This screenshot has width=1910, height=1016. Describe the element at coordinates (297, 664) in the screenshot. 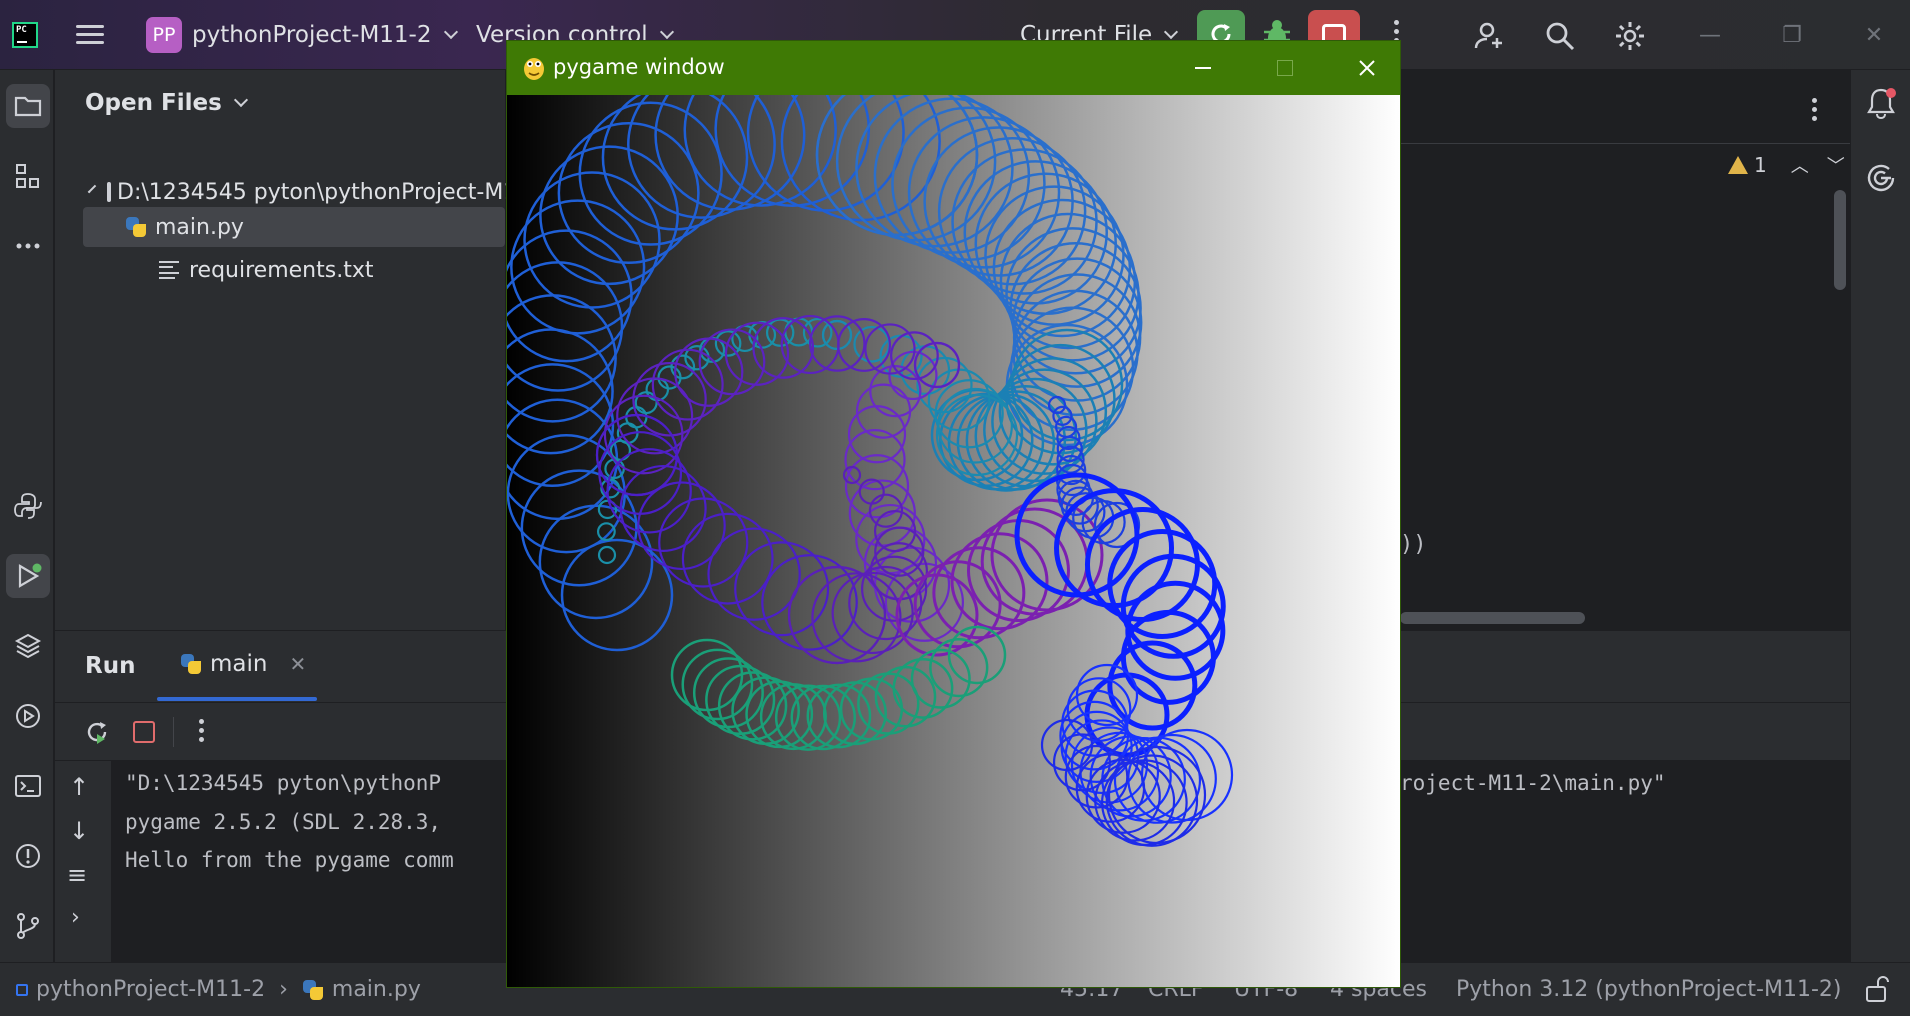

I see `close-tab-icon: ✕` at that location.